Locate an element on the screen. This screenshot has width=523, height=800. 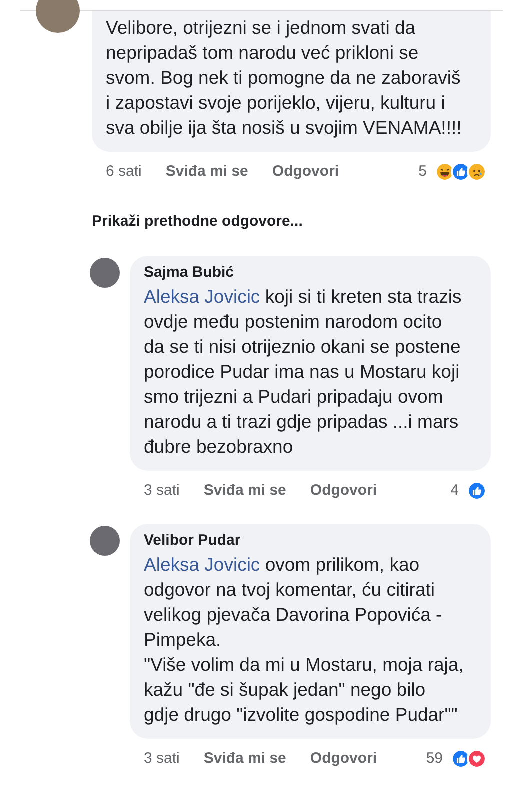
reaction-count: 4 is located at coordinates (454, 490).